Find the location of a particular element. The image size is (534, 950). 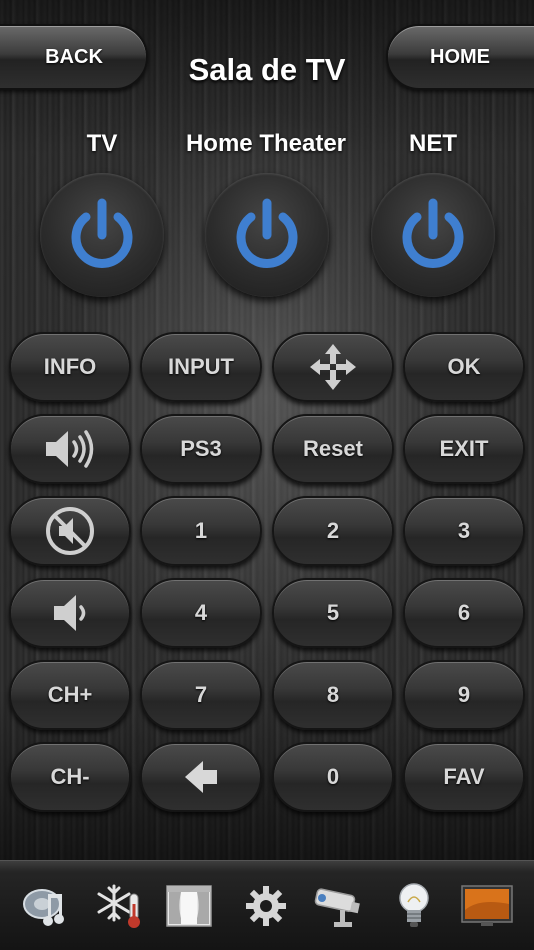

audio-video-icon is located at coordinates (43, 907).